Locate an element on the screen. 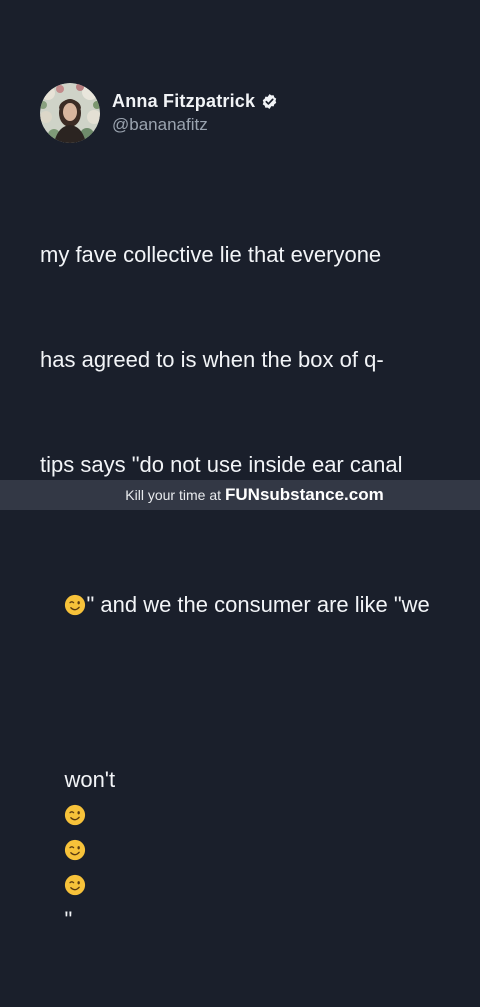 This screenshot has height=1007, width=480. avatar-image is located at coordinates (70, 113).